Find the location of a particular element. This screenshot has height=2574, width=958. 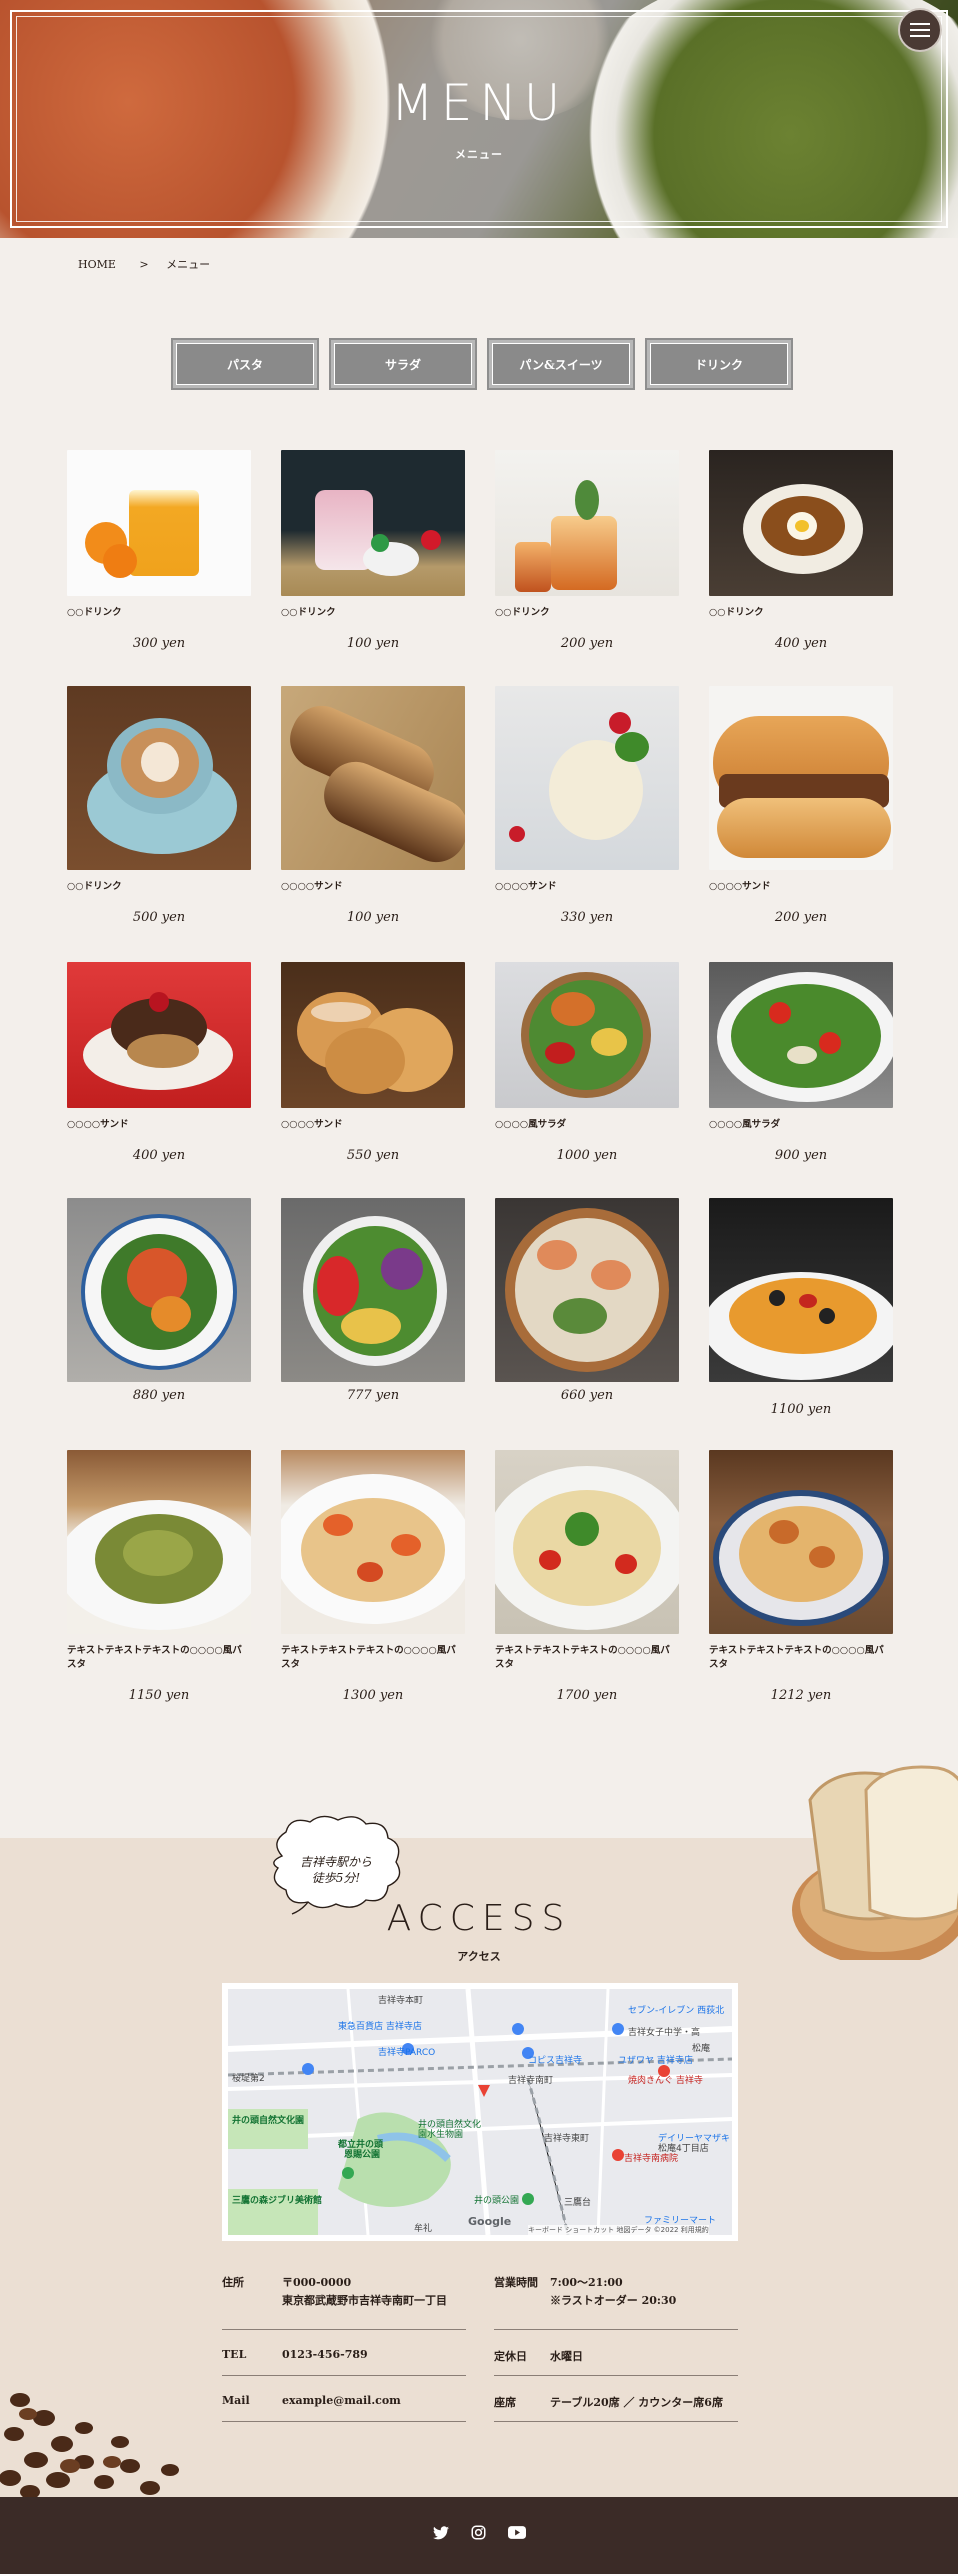

menu-item-price: 300 yen is located at coordinates (159, 643).